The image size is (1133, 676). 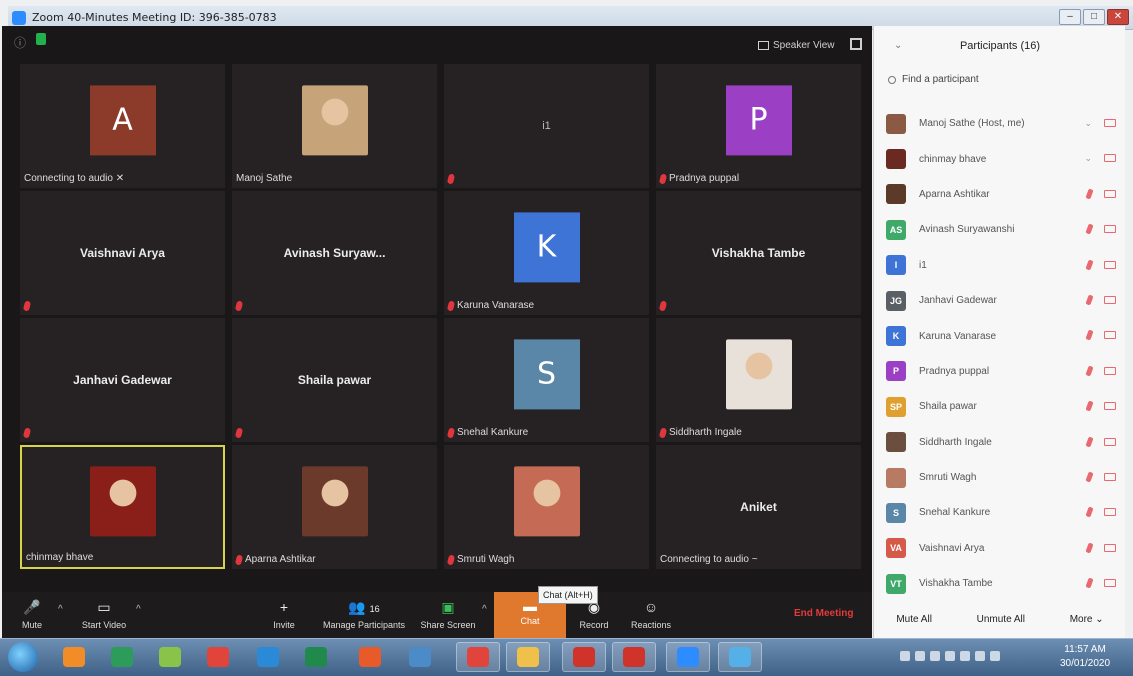 What do you see at coordinates (546, 126) in the screenshot?
I see `video-tile: i1` at bounding box center [546, 126].